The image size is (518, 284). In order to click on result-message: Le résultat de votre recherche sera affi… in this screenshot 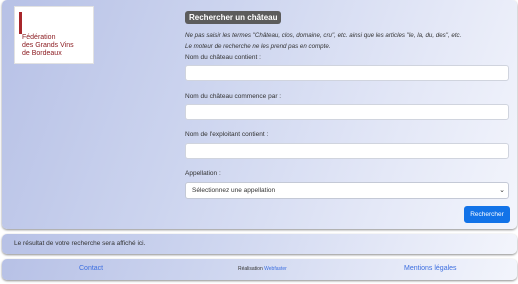, I will do `click(80, 243)`.